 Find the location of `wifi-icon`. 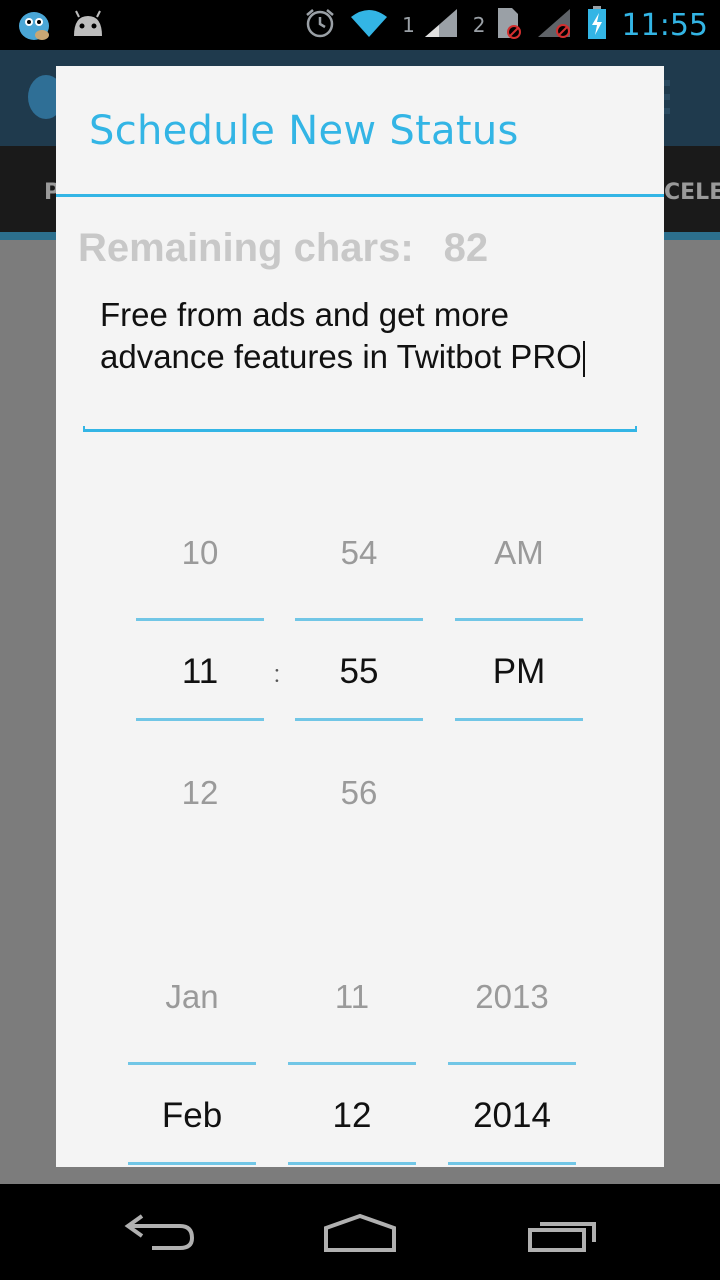

wifi-icon is located at coordinates (369, 25).